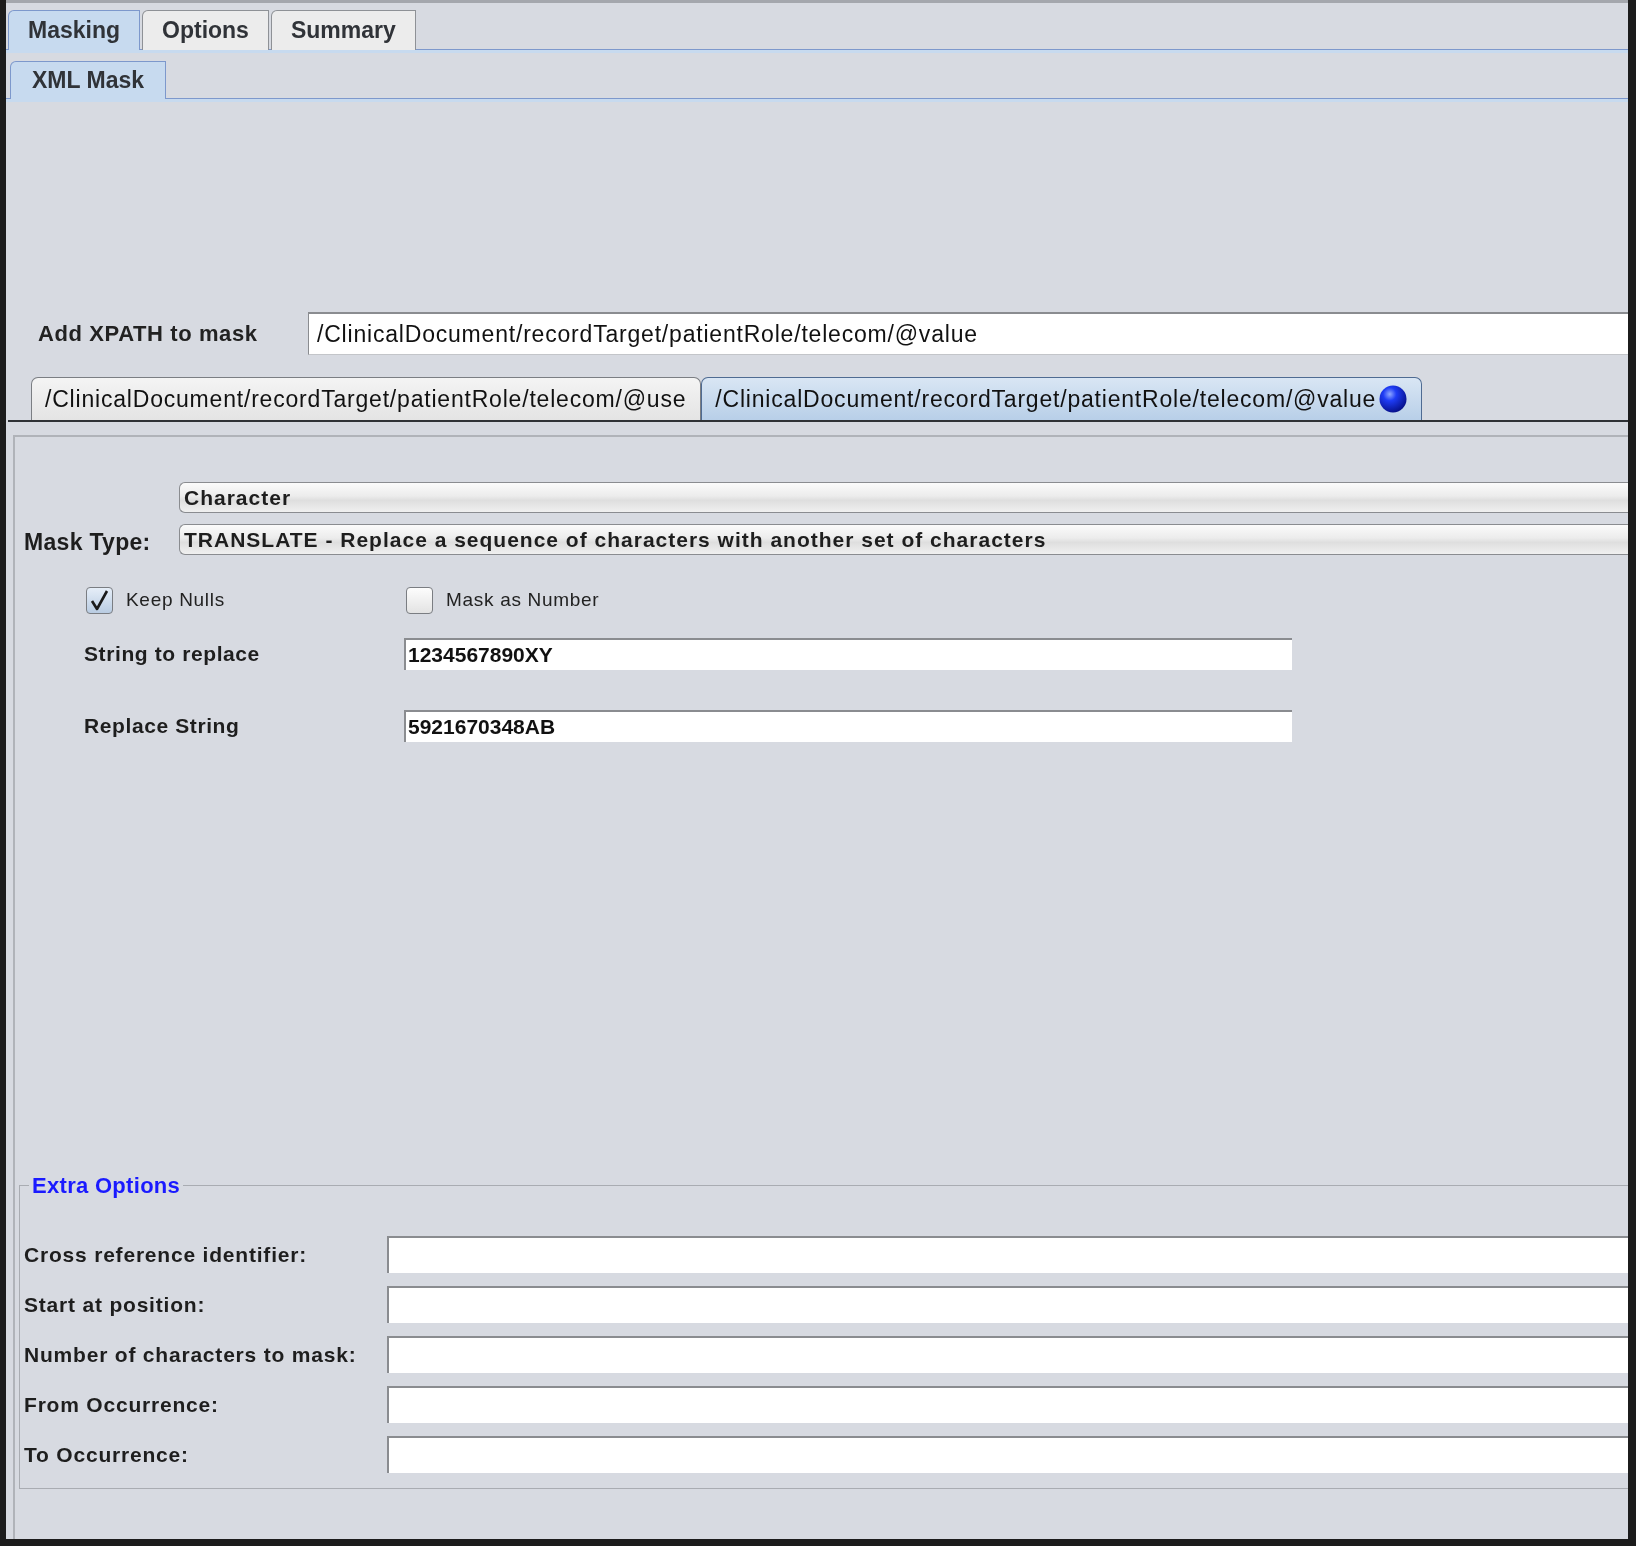 The image size is (1636, 1546). I want to click on tab: /ClinicalDocument/recordTarget/patientRole/telecom/@value, so click(1062, 398).